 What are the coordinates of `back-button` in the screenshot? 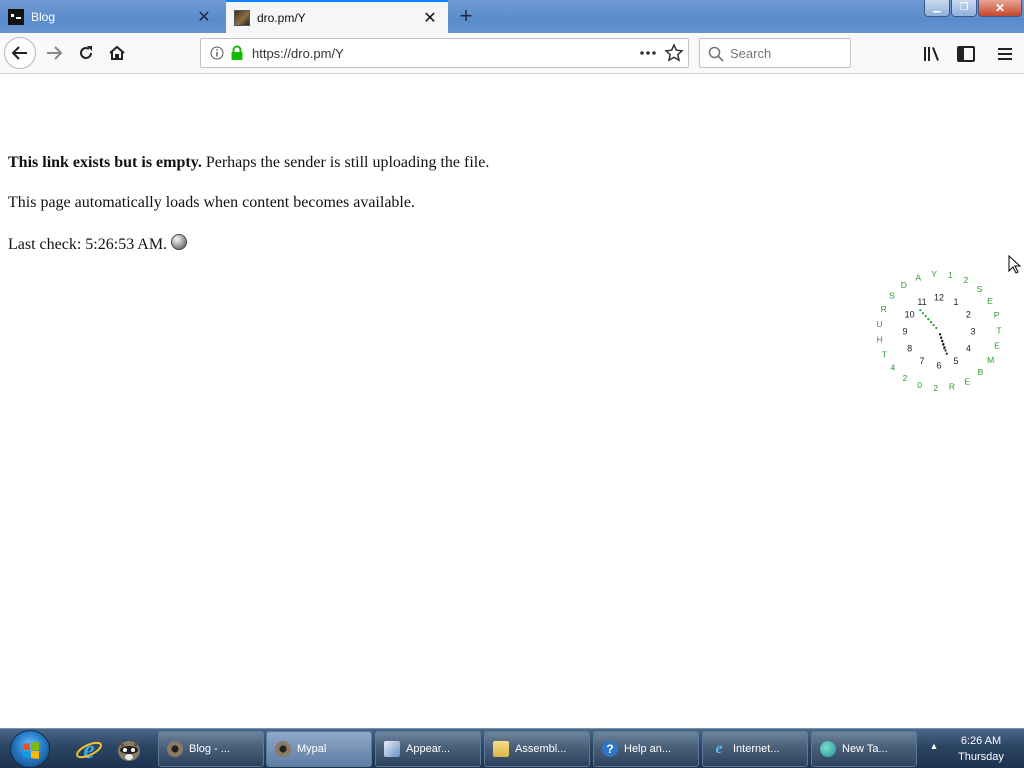 It's located at (20, 53).